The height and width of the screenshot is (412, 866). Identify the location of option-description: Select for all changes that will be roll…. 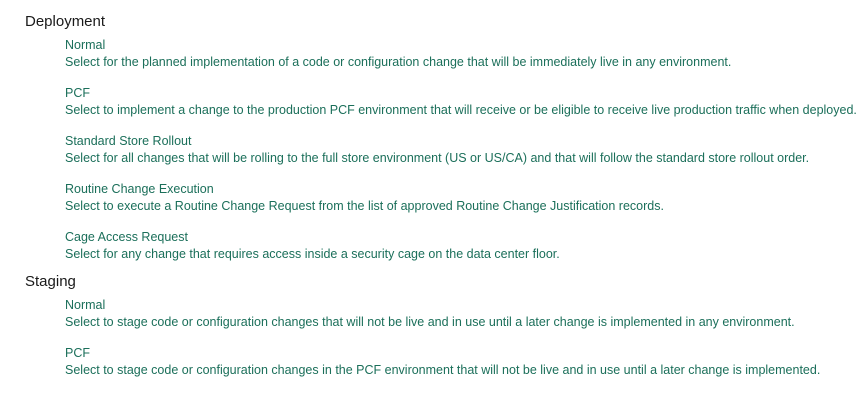
(437, 158).